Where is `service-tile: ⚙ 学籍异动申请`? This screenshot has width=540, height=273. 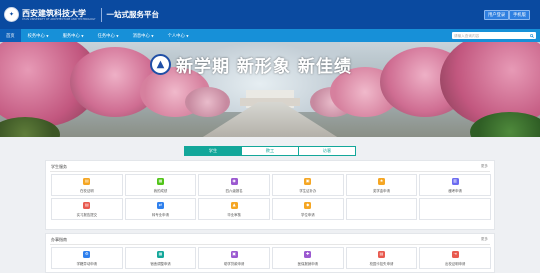
service-tile: ⚙ 学籍异动申请 is located at coordinates (87, 258).